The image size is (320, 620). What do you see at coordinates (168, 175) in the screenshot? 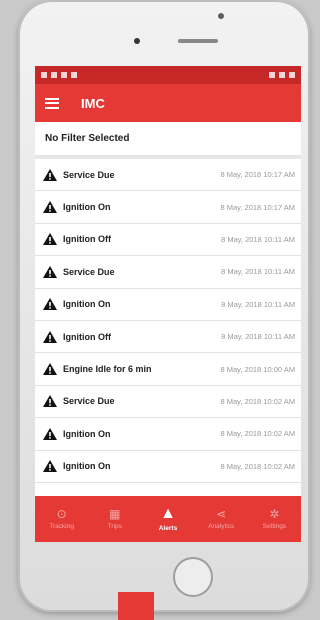
I see `alert-row: Service Due 8 May, 2018 10:17 AM` at bounding box center [168, 175].